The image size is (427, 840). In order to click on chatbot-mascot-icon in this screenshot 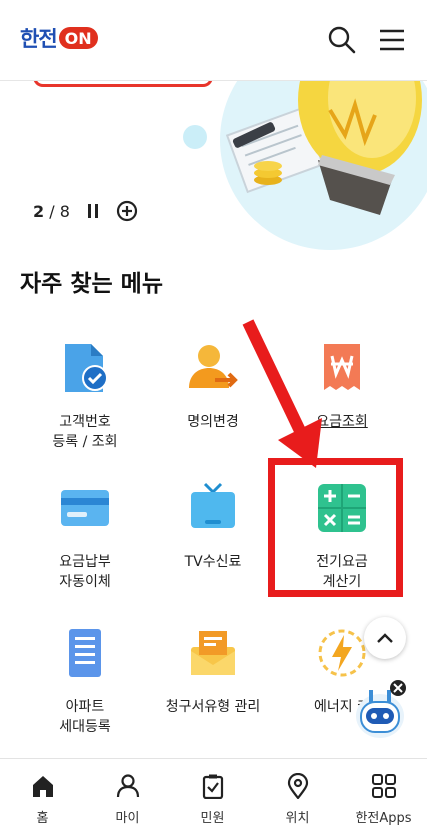, I will do `click(381, 709)`.